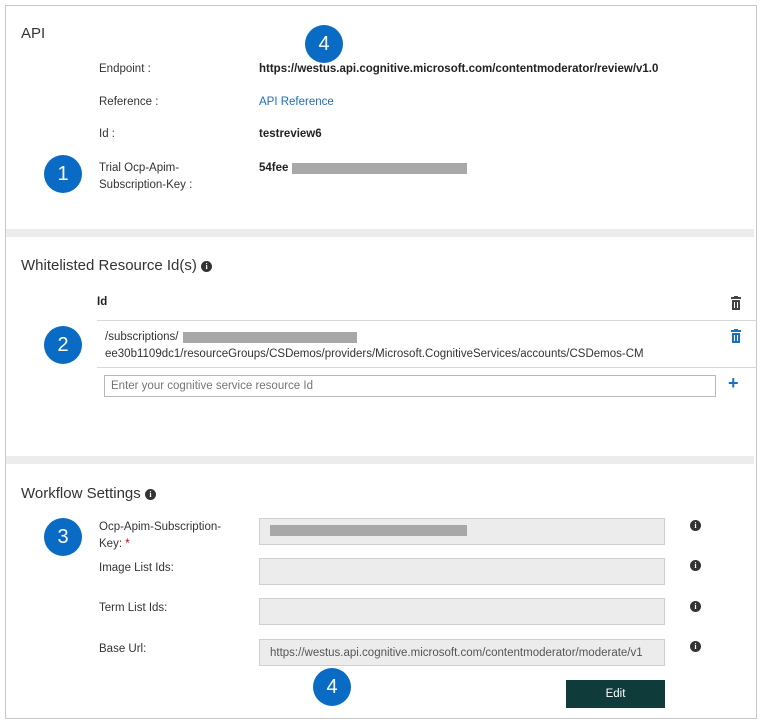  Describe the element at coordinates (139, 168) in the screenshot. I see `trial-key-label-line1: Trial Ocp-Apim-` at that location.